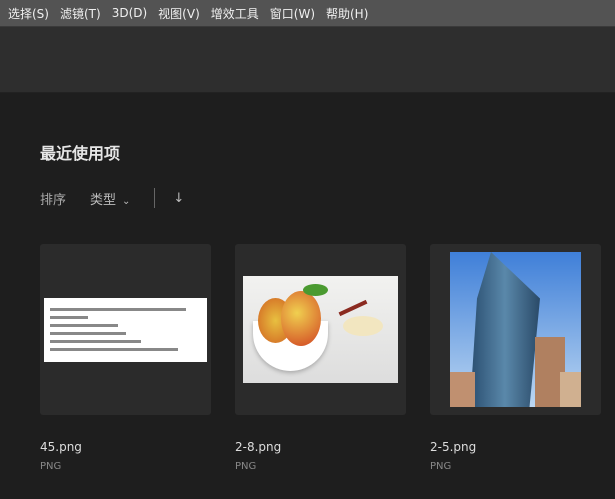 This screenshot has width=615, height=499. I want to click on options-bar, so click(307, 60).